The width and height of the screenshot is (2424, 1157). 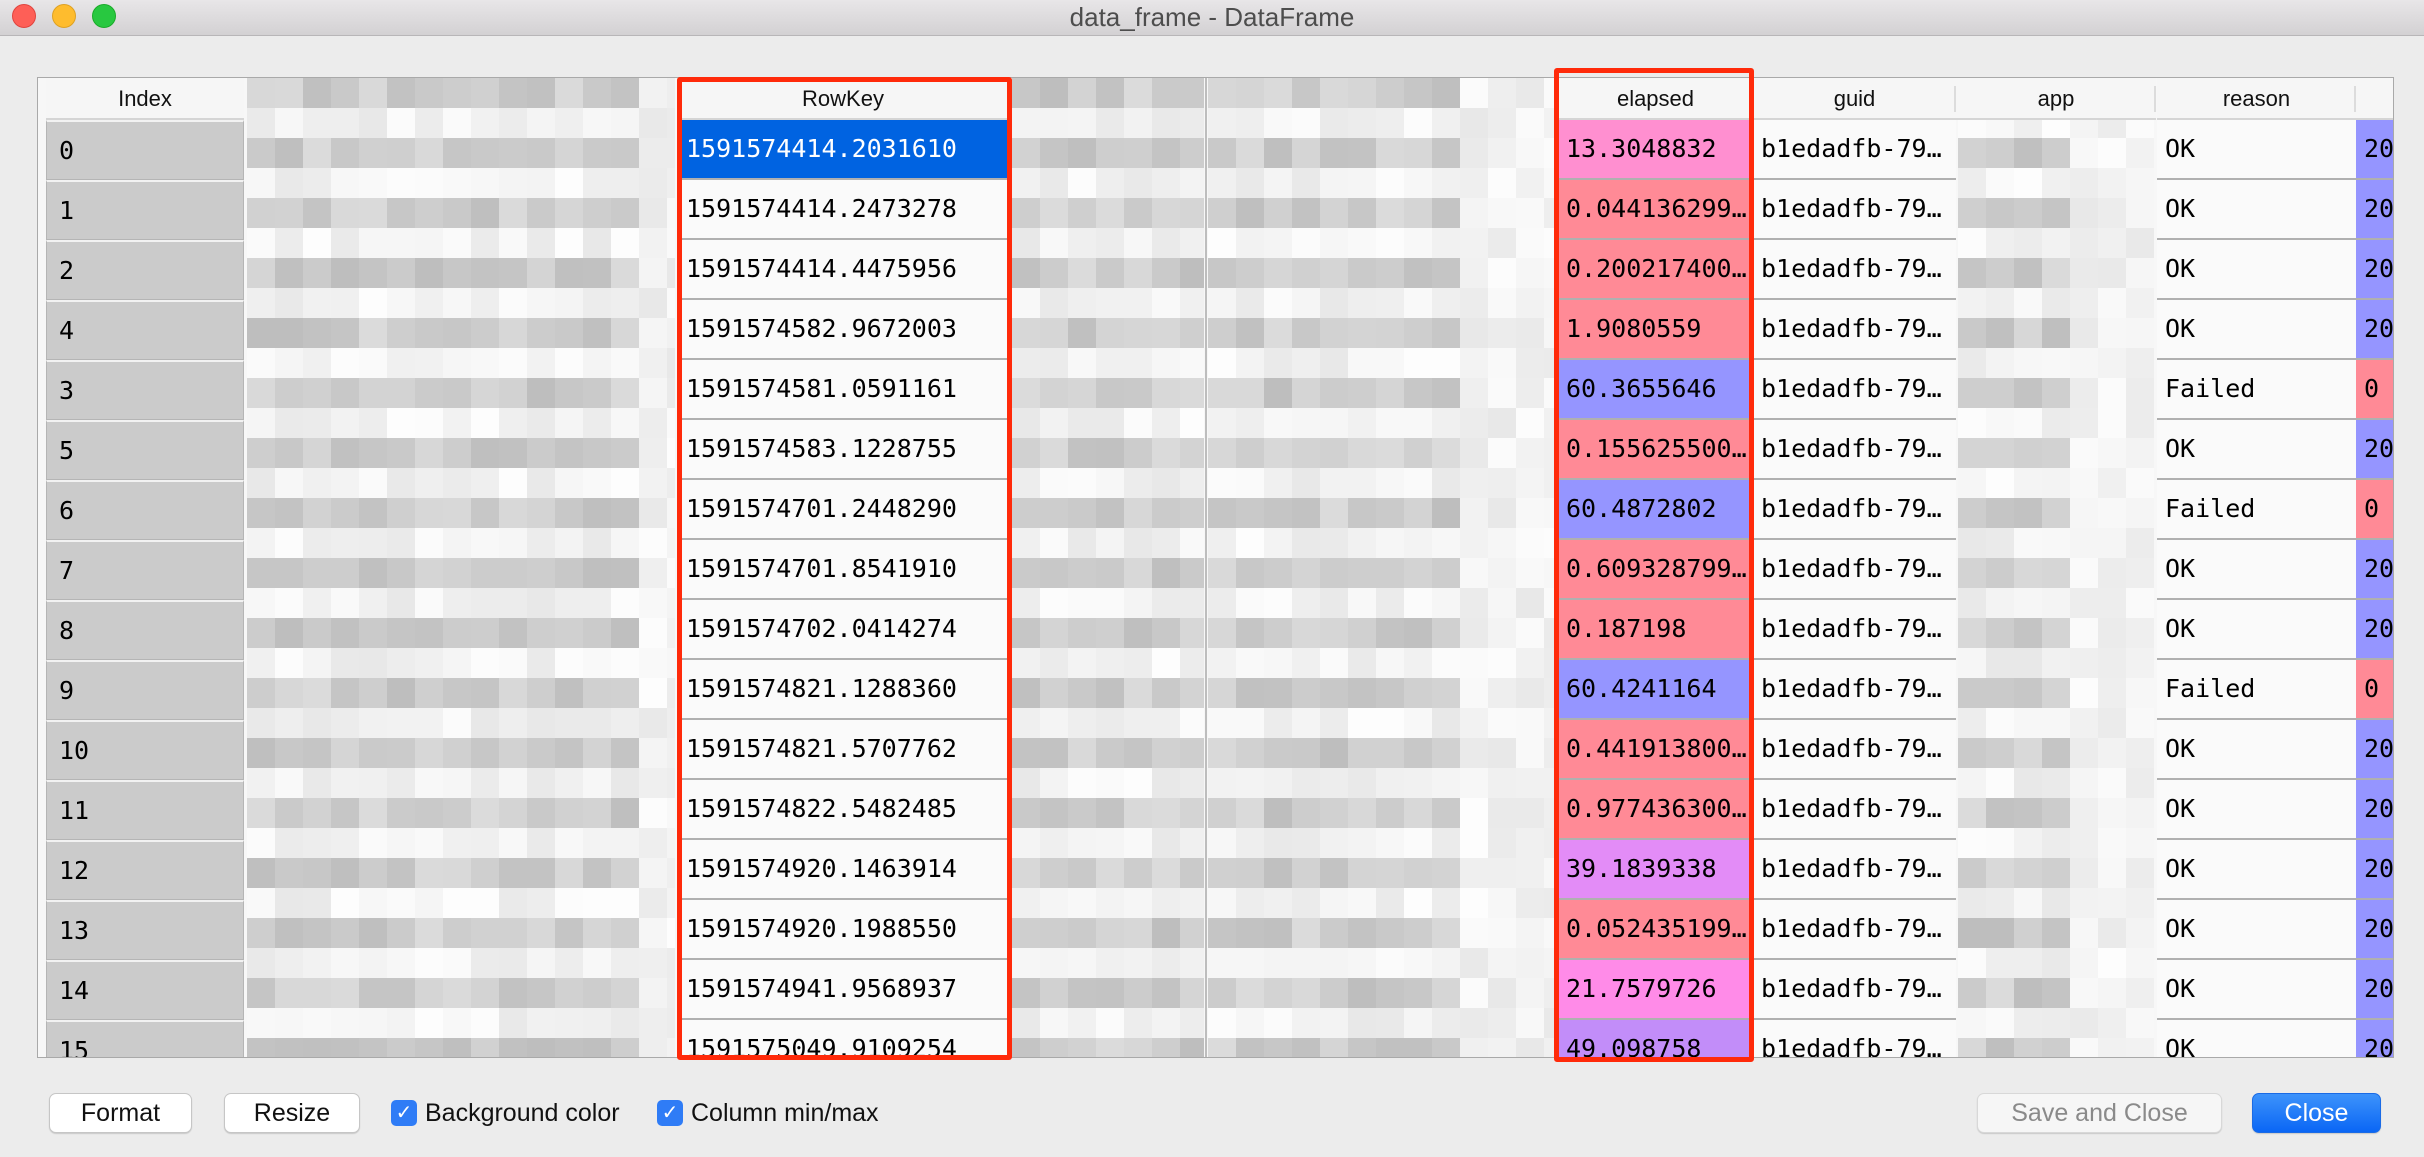 What do you see at coordinates (785, 1113) in the screenshot?
I see `column-minmax-label: Column min/max` at bounding box center [785, 1113].